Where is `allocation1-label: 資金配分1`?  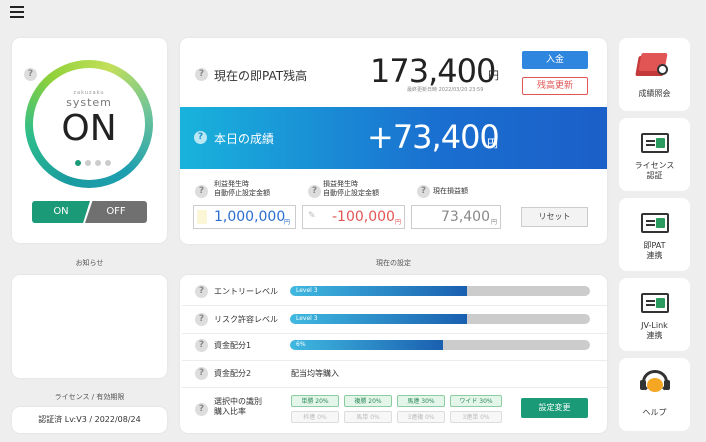
allocation1-label: 資金配分1 is located at coordinates (233, 345).